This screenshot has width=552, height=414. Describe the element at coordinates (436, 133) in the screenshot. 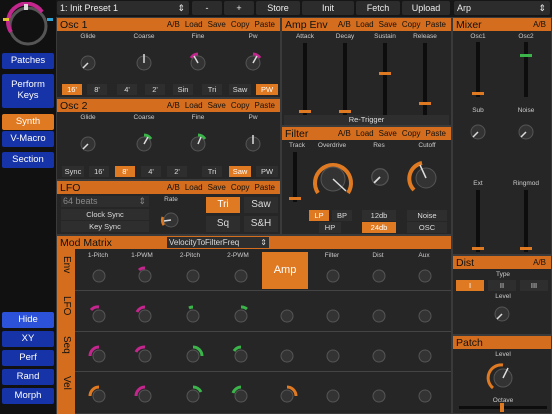

I see `filter-paste-button: Paste` at that location.